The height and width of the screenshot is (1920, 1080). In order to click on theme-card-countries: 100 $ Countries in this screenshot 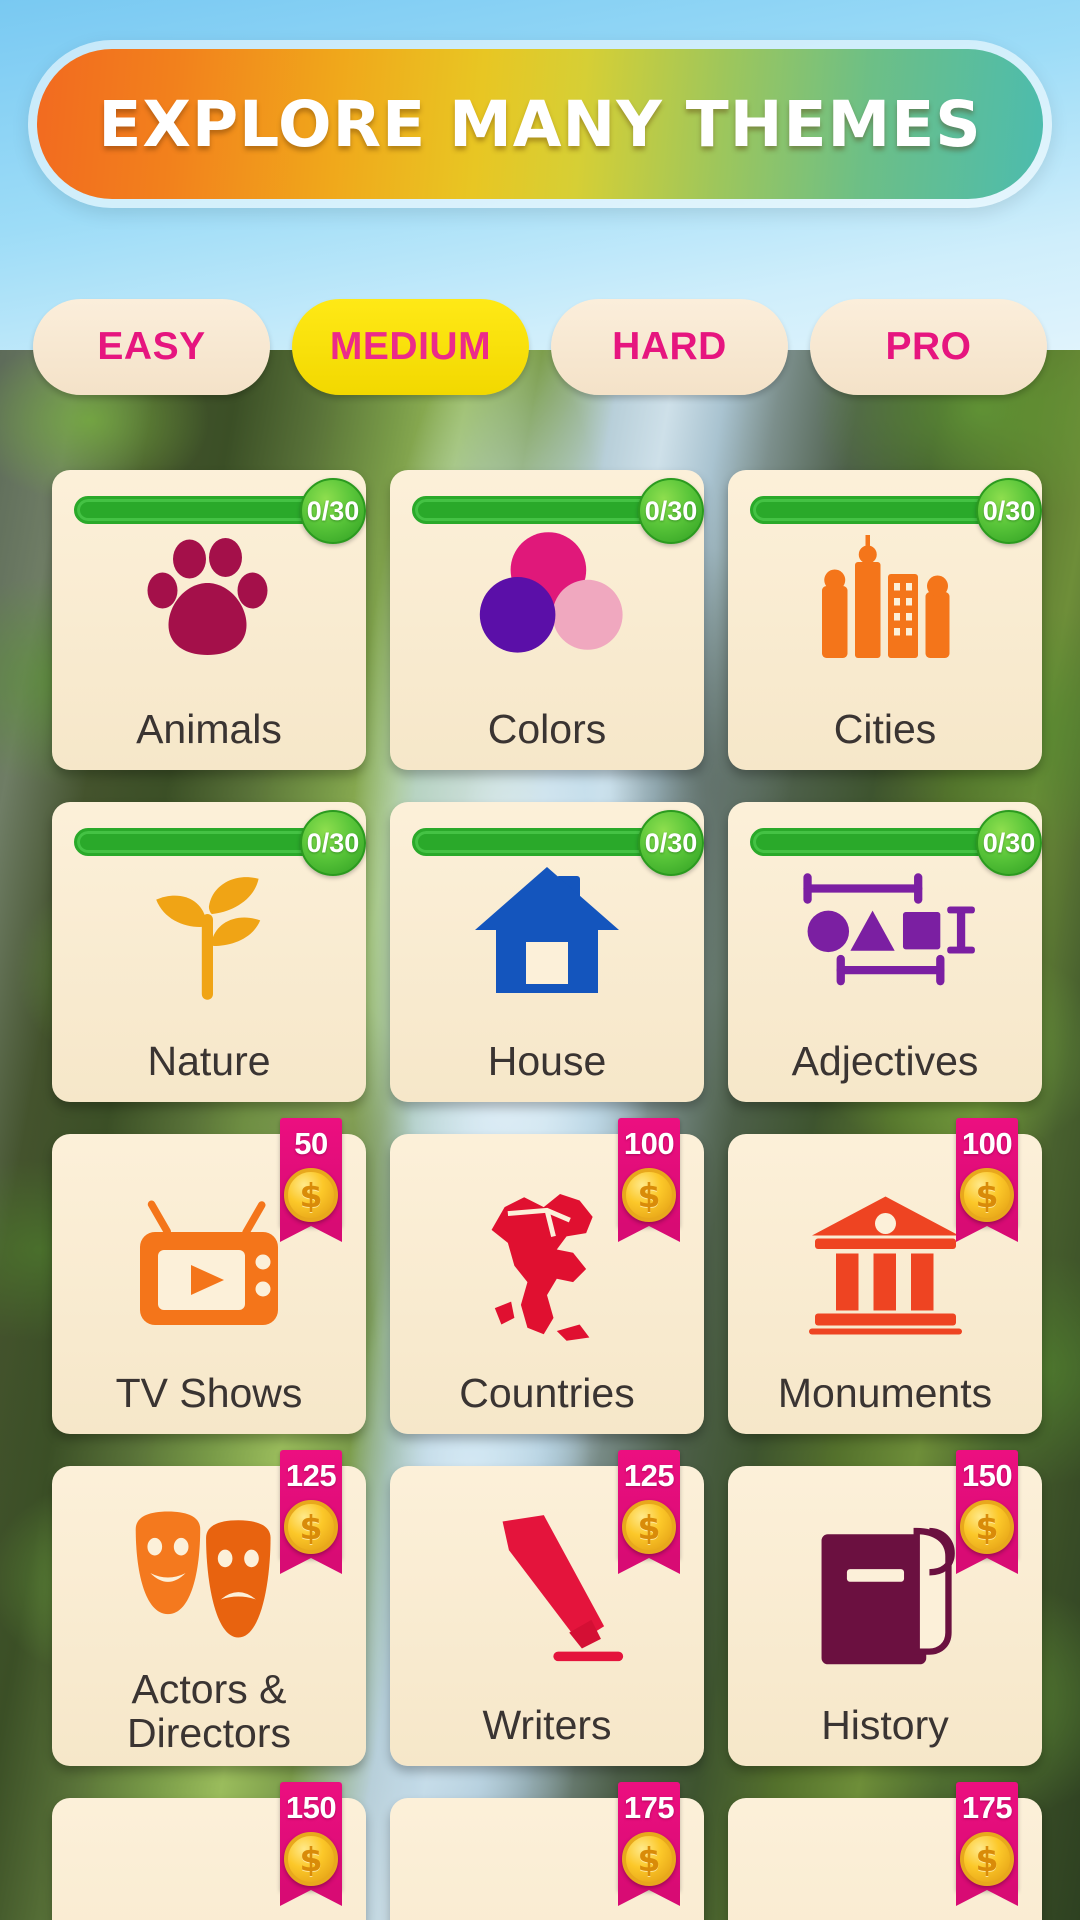, I will do `click(547, 1276)`.